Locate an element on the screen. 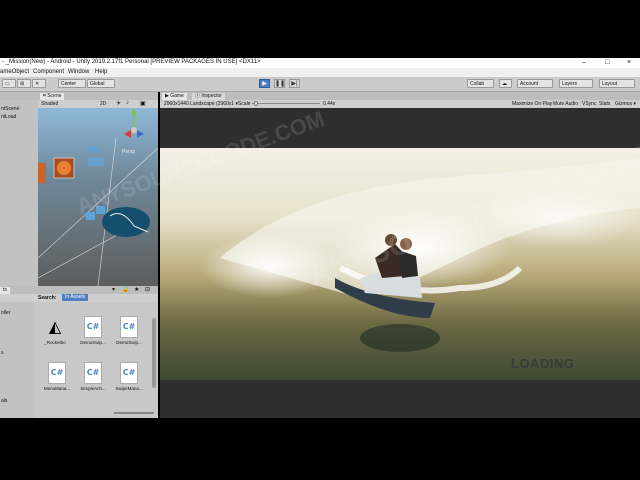 Image resolution: width=640 pixels, height=480 pixels. layers-dropdown: Layers is located at coordinates (576, 83).